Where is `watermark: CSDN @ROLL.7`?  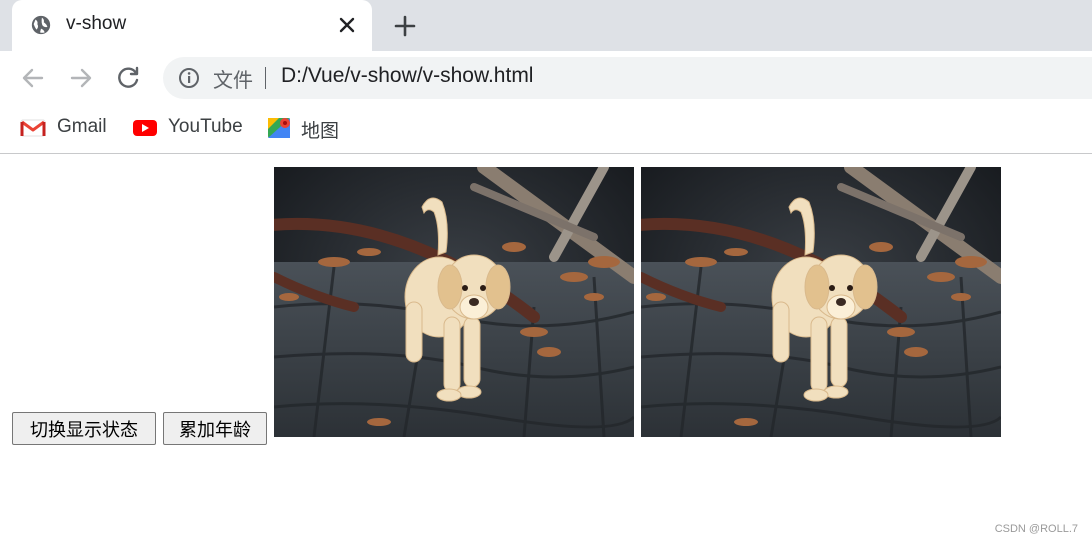
watermark: CSDN @ROLL.7 is located at coordinates (1036, 529).